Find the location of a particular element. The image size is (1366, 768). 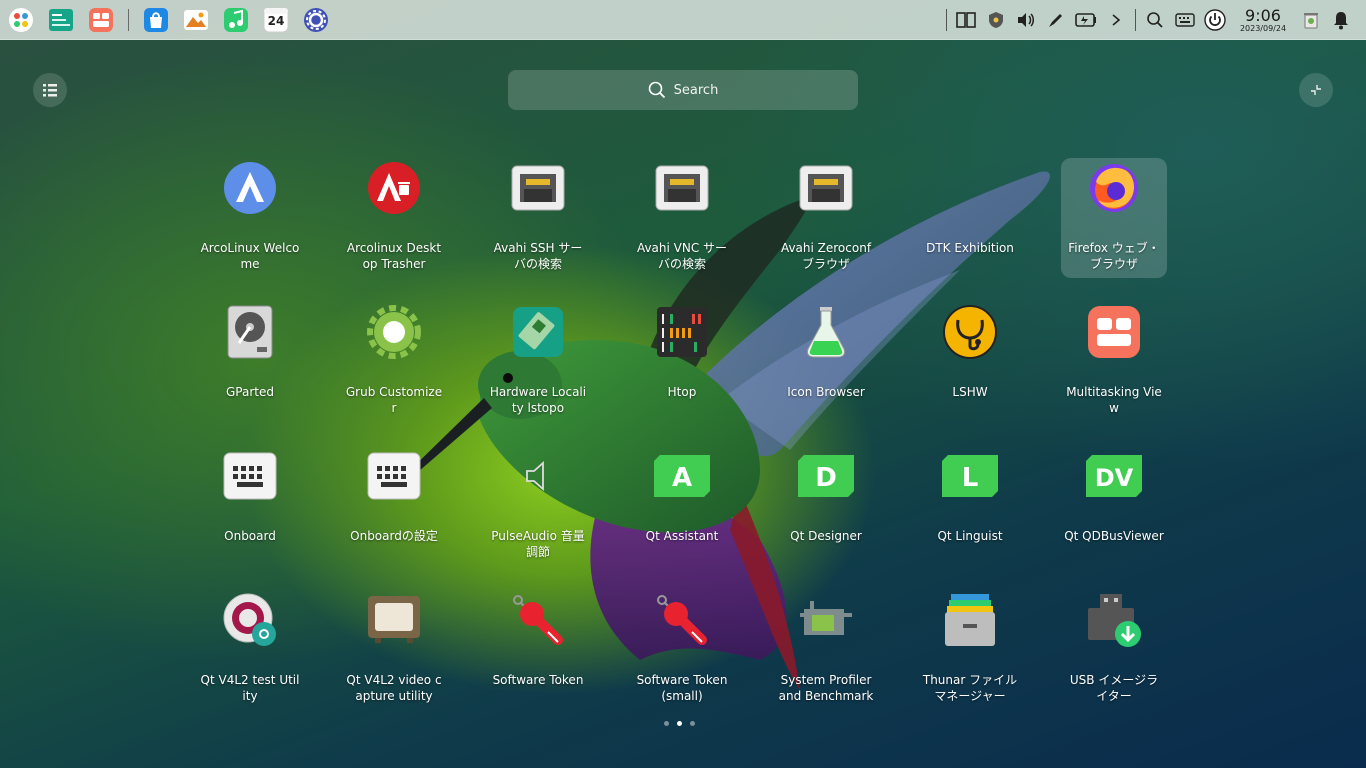

volume-icon is located at coordinates (1026, 20).